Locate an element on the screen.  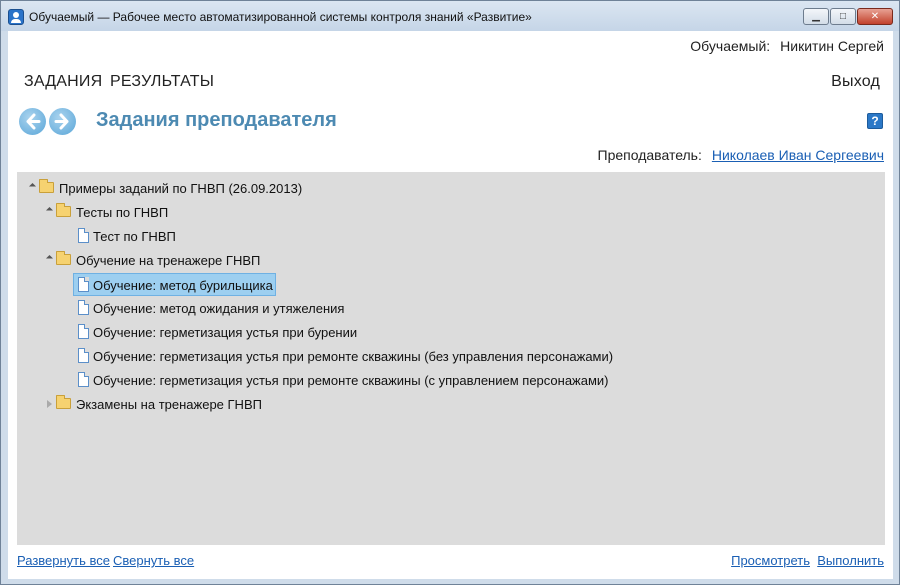
tree-node-label: Обучение: герметизация устья при бурении is located at coordinates (225, 332).